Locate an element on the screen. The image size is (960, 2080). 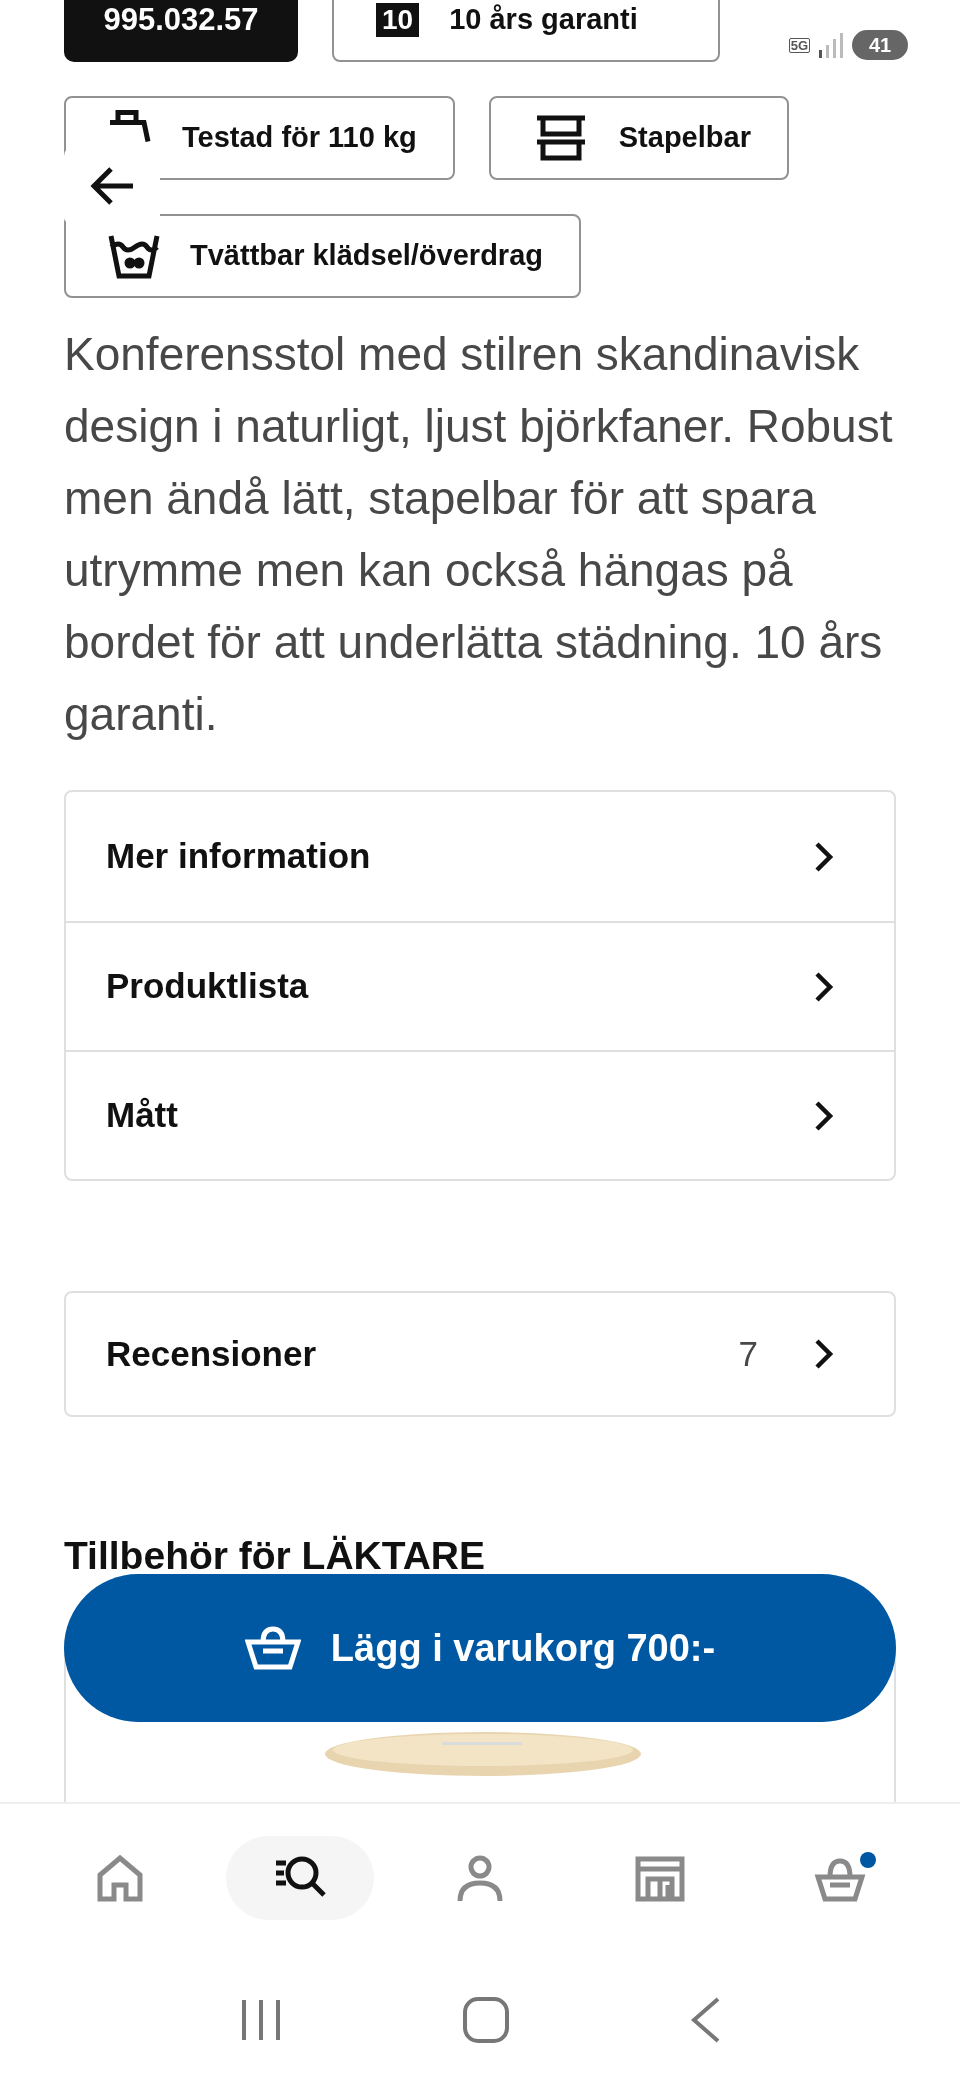
row-label: Produktlista is located at coordinates (207, 986).